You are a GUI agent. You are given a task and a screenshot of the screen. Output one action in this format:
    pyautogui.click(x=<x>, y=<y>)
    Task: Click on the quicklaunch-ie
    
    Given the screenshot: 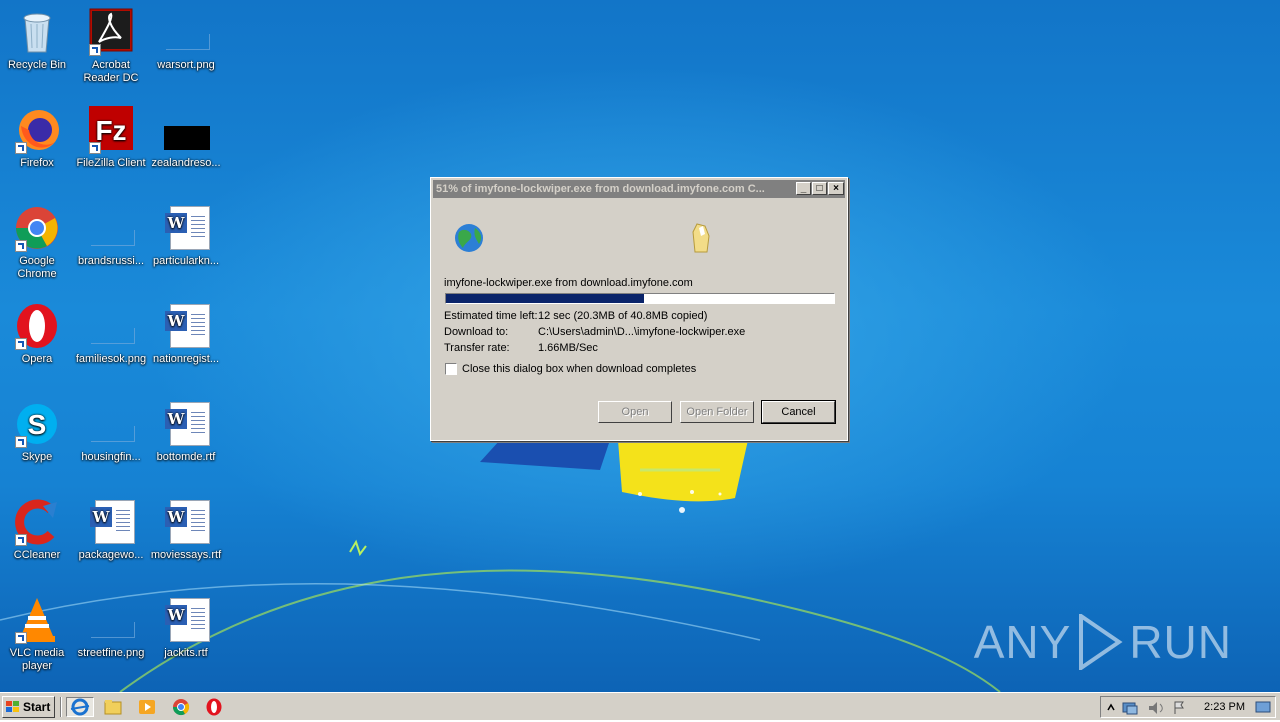 What is the action you would take?
    pyautogui.click(x=80, y=707)
    